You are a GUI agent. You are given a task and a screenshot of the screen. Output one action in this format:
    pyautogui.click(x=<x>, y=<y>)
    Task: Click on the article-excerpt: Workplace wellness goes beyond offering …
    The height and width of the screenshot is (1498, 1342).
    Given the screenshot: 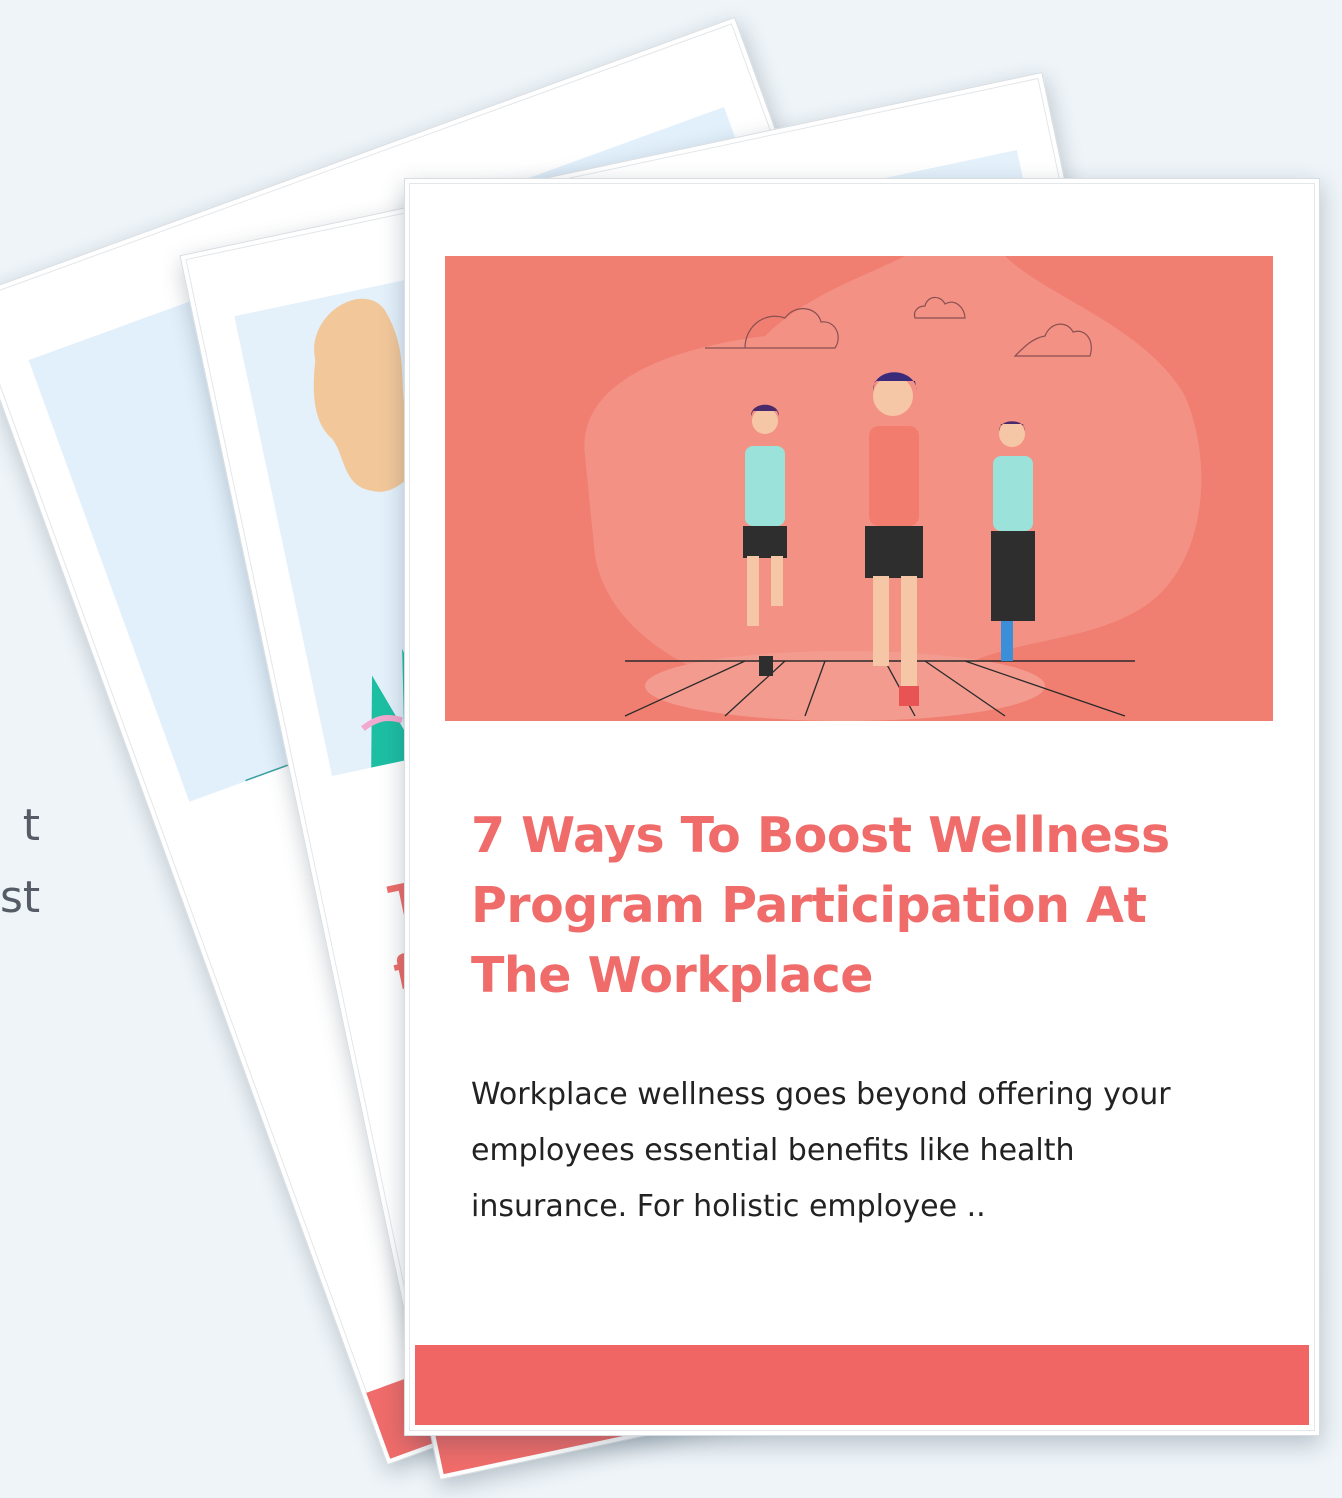 What is the action you would take?
    pyautogui.click(x=821, y=1150)
    